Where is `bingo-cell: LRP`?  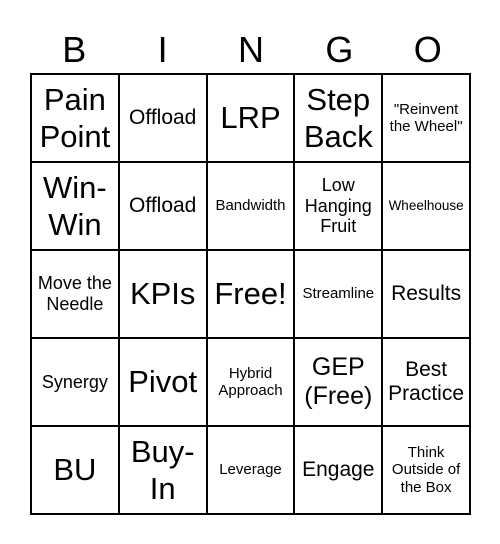
bingo-cell: LRP is located at coordinates (250, 118).